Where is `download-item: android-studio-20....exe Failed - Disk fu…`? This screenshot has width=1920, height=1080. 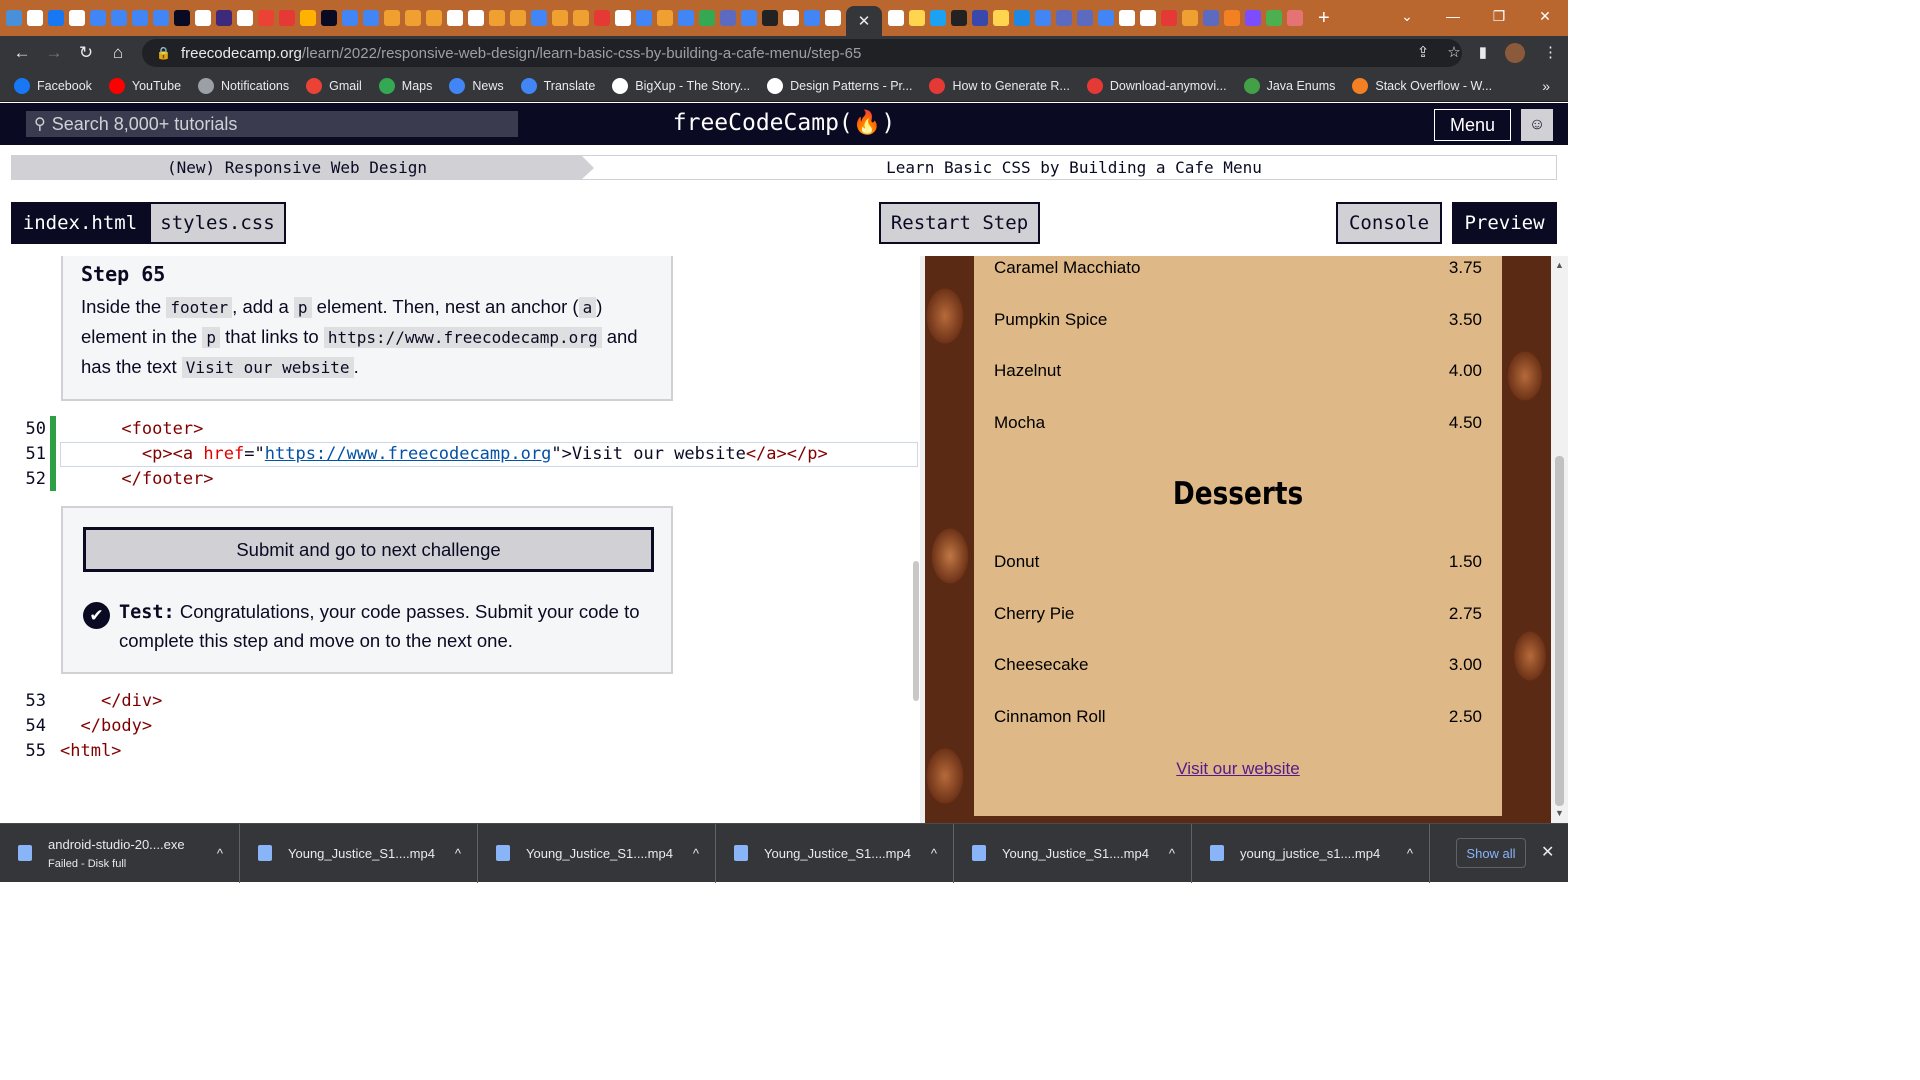
download-item: android-studio-20....exe Failed - Disk fu… is located at coordinates (120, 853).